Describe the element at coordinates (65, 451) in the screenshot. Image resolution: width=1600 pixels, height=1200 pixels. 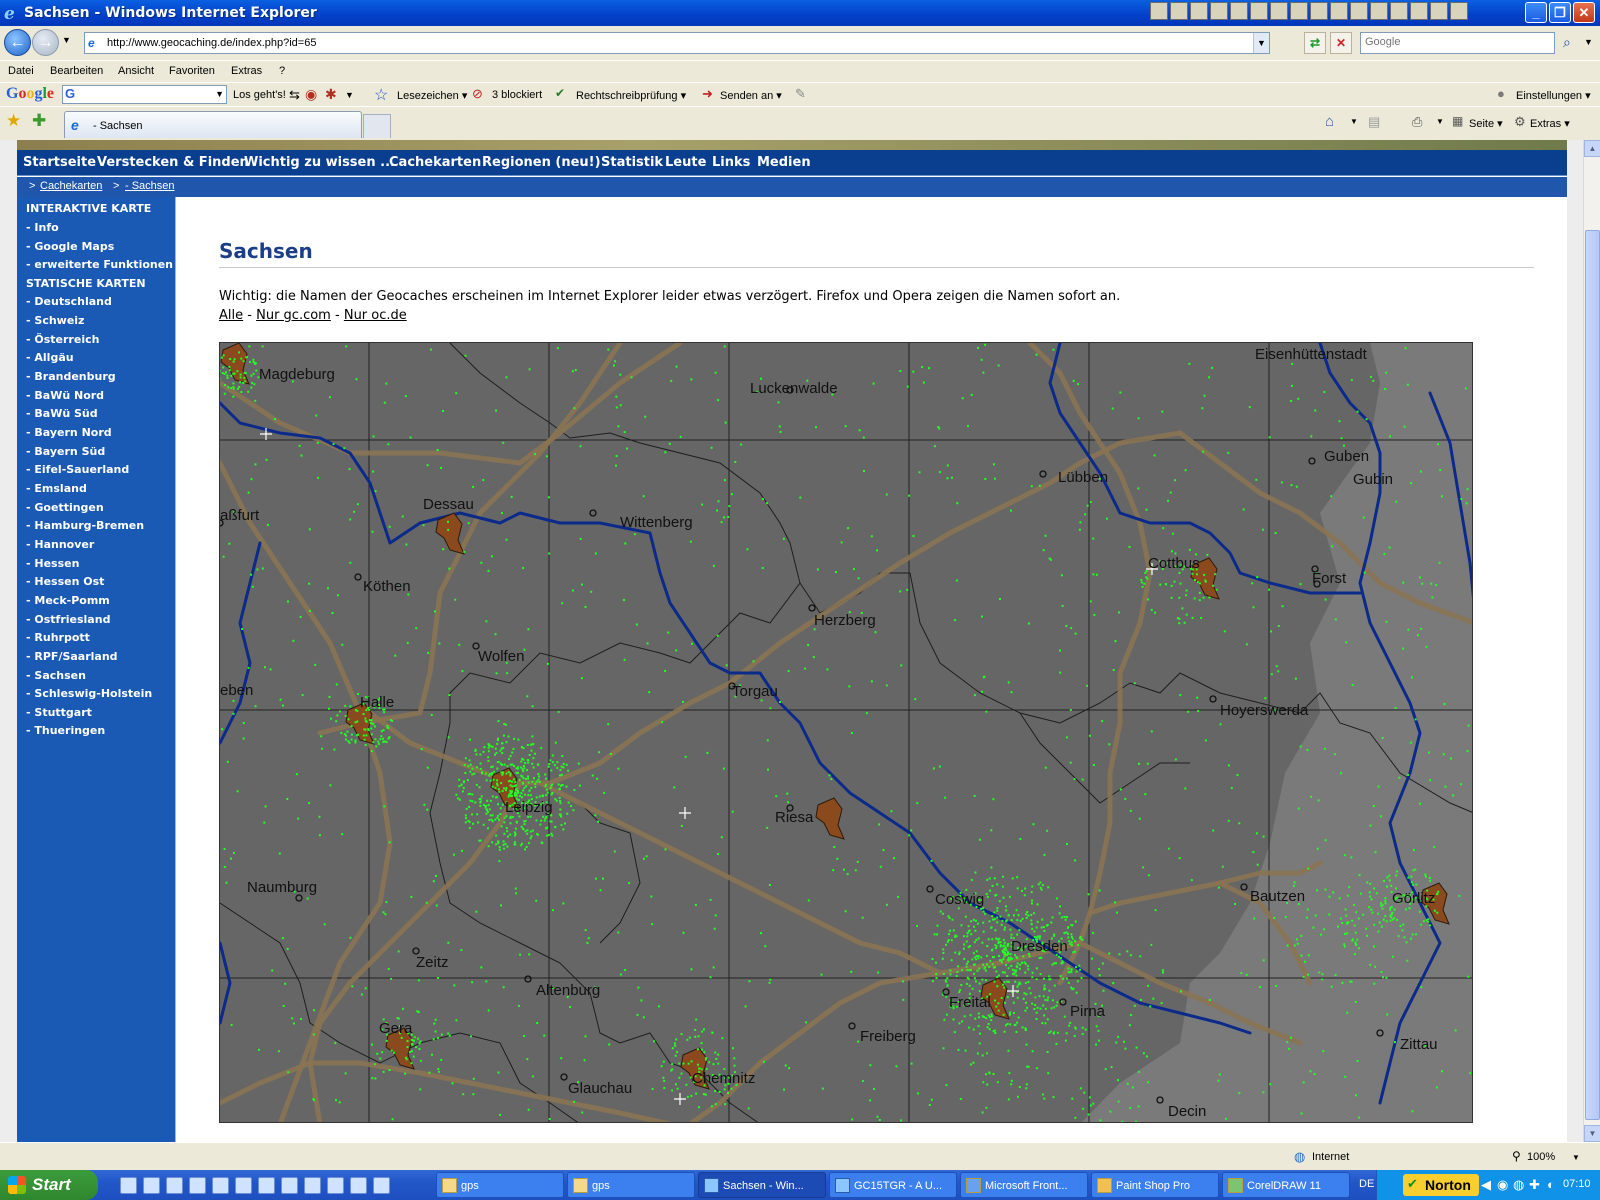
I see `sidebar-link: - Bayern Süd` at that location.